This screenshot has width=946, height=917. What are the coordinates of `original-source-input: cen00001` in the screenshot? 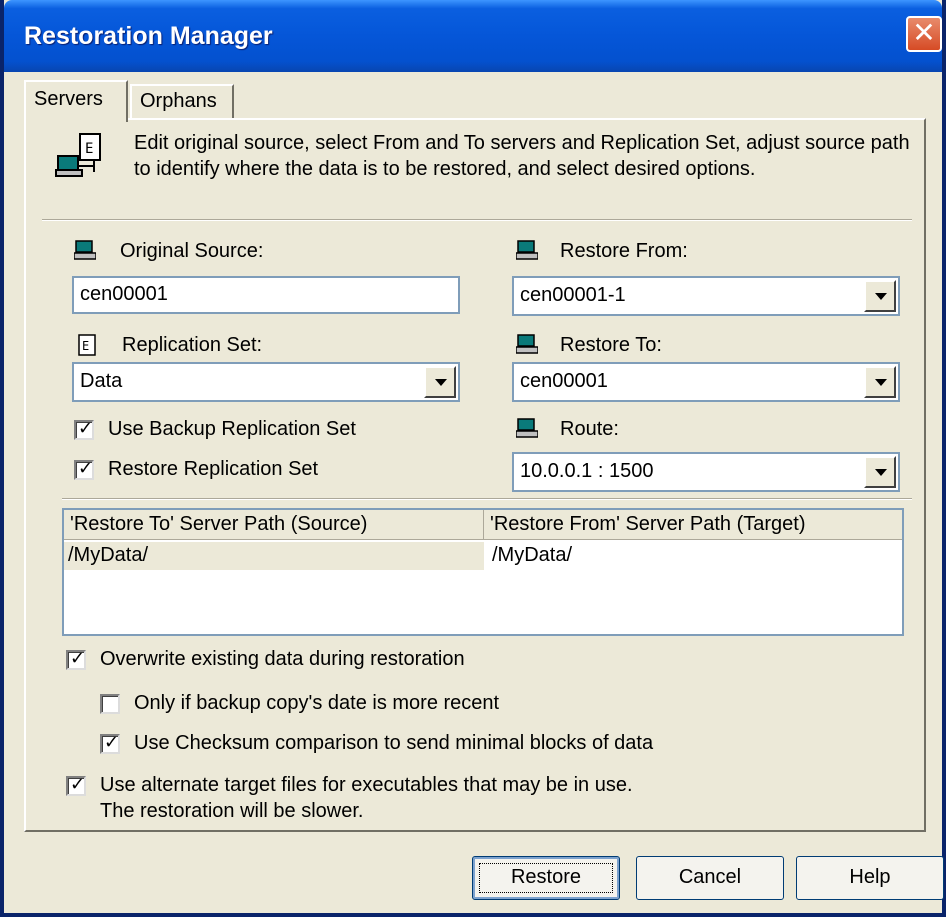 It's located at (266, 295).